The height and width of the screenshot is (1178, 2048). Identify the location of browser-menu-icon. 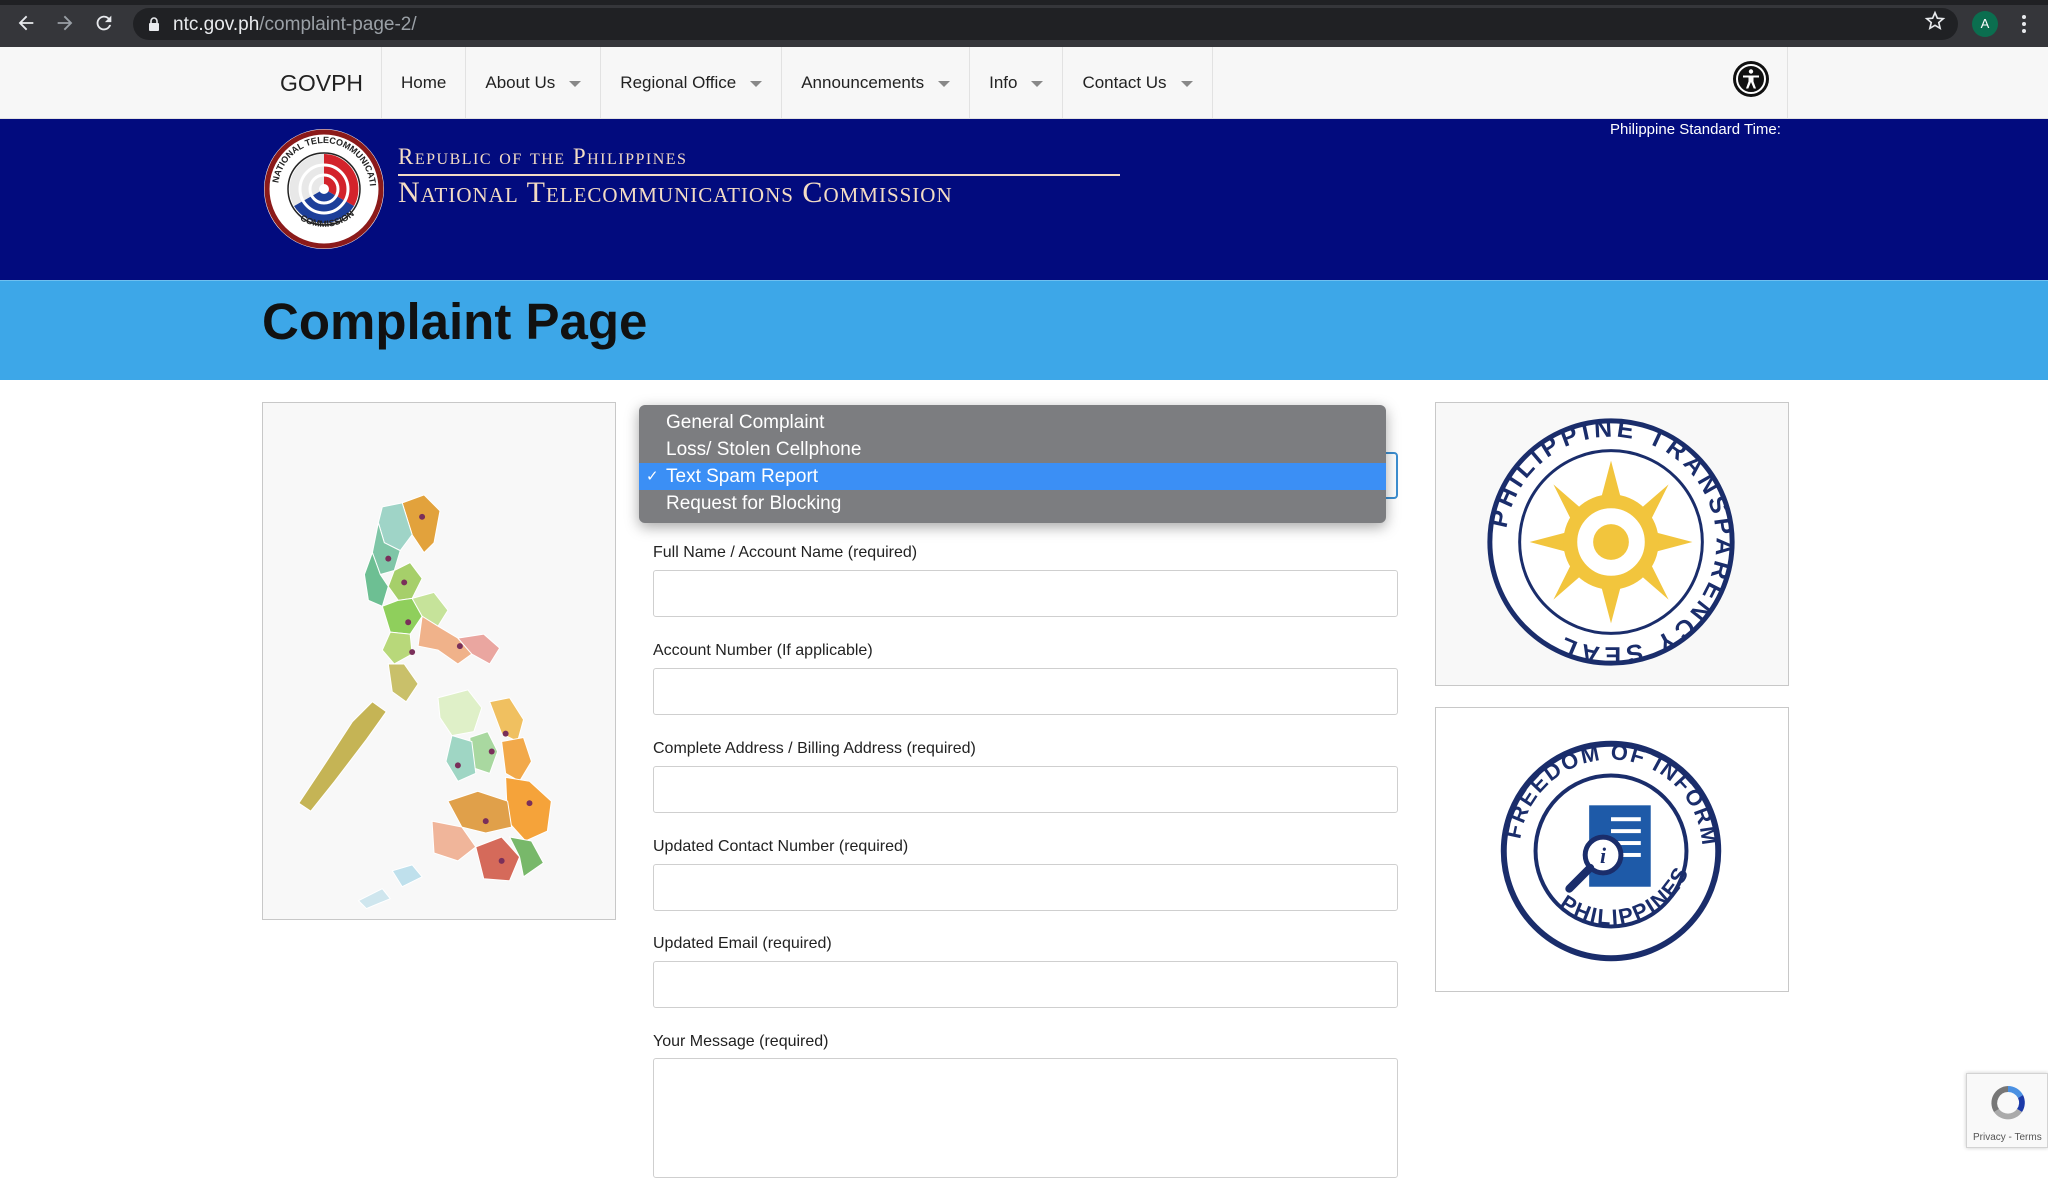
(2024, 24).